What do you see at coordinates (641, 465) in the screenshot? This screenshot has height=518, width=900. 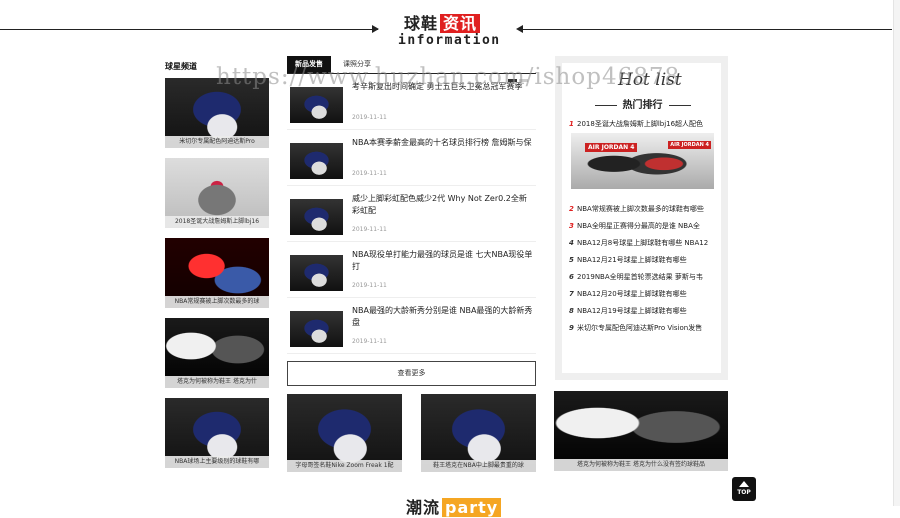 I see `card-caption: 塔克为何被称为鞋王 塔克为什么没有签约球鞋品` at bounding box center [641, 465].